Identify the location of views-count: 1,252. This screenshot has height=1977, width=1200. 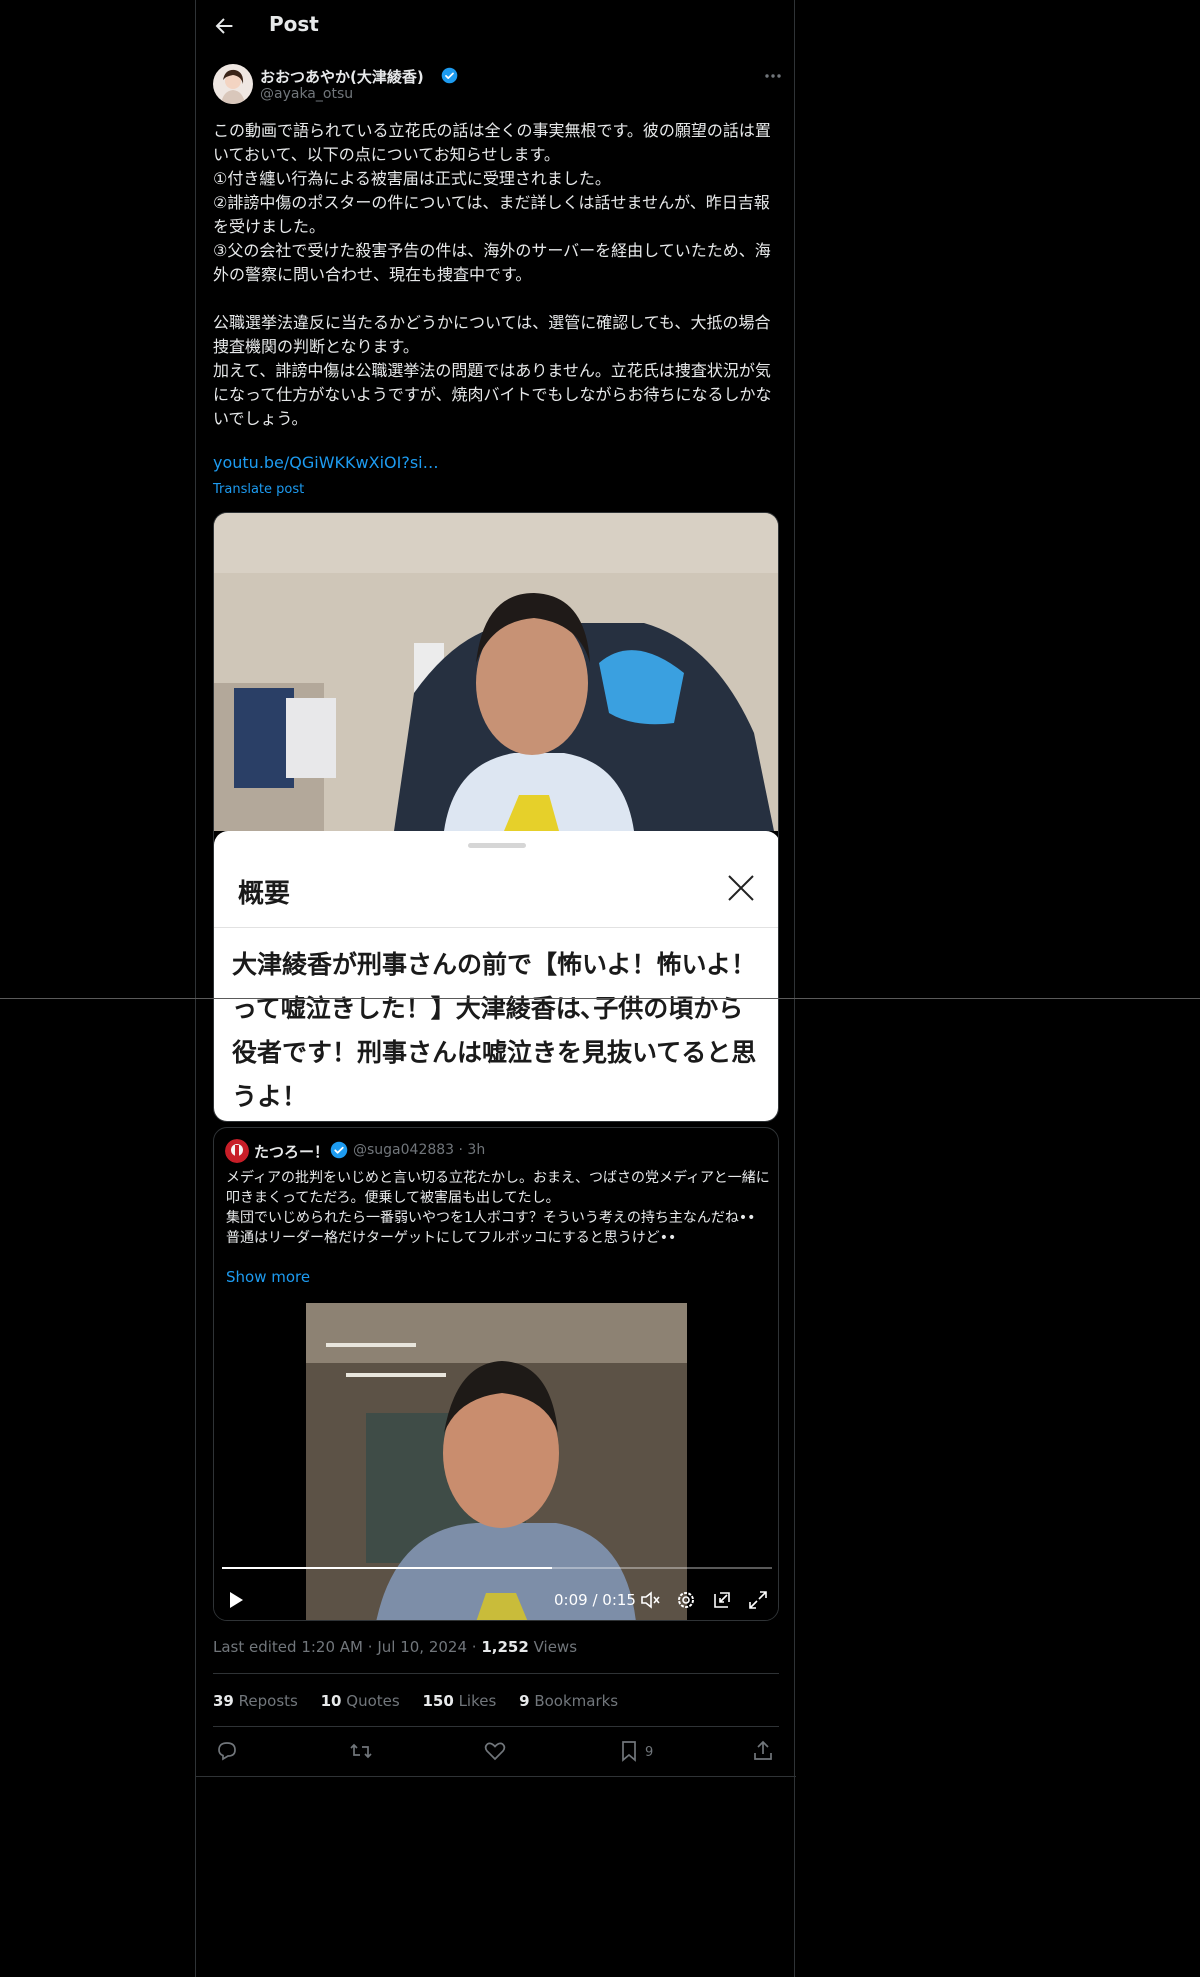
(505, 1647).